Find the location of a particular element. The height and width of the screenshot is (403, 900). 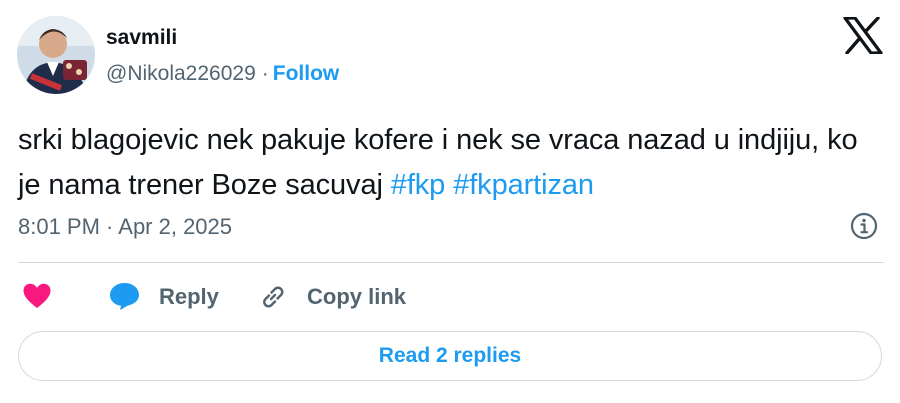

author-handle: @Nikola226029 is located at coordinates (181, 73).